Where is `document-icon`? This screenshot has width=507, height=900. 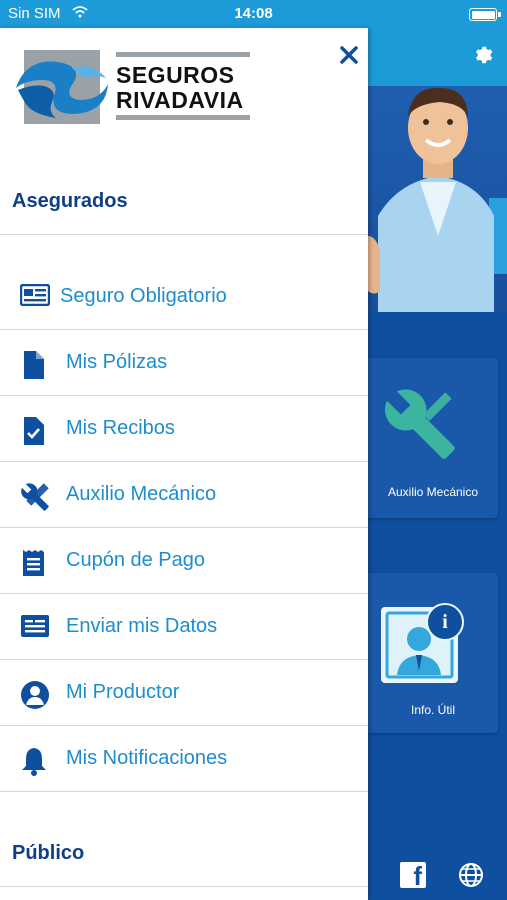 document-icon is located at coordinates (36, 364).